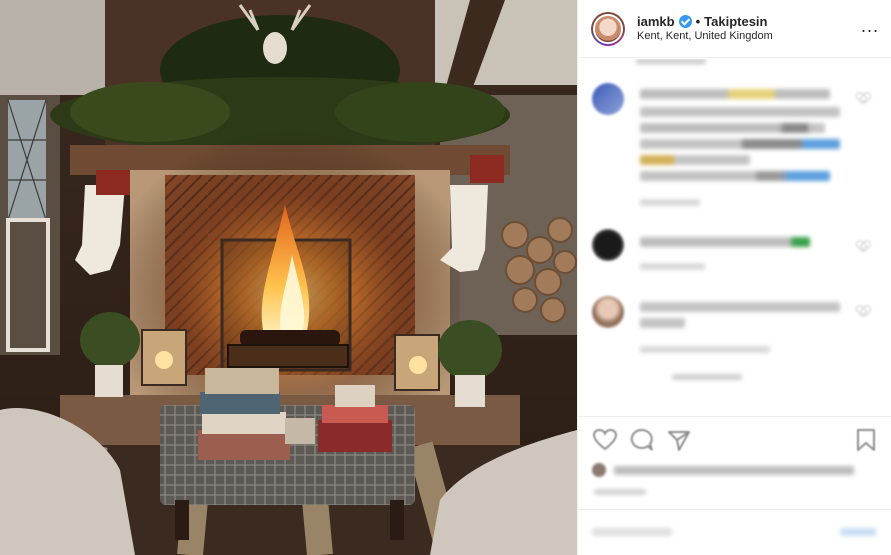  Describe the element at coordinates (656, 22) in the screenshot. I see `username-link: iamkb` at that location.